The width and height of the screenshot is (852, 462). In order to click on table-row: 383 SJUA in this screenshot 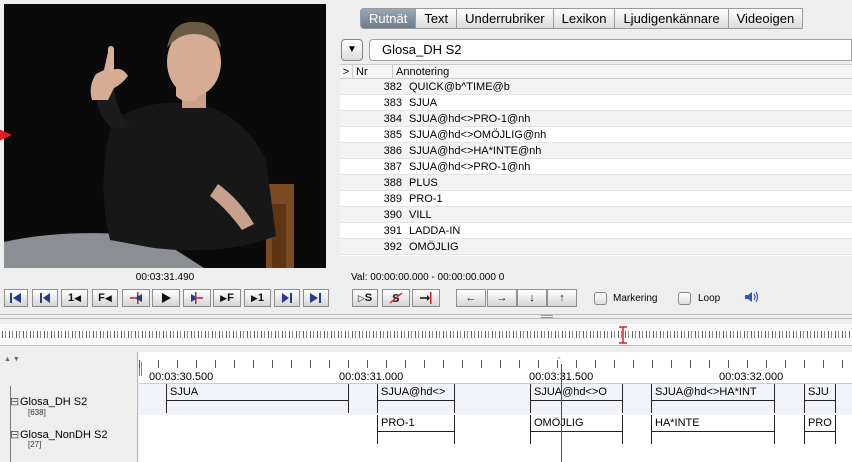, I will do `click(596, 103)`.